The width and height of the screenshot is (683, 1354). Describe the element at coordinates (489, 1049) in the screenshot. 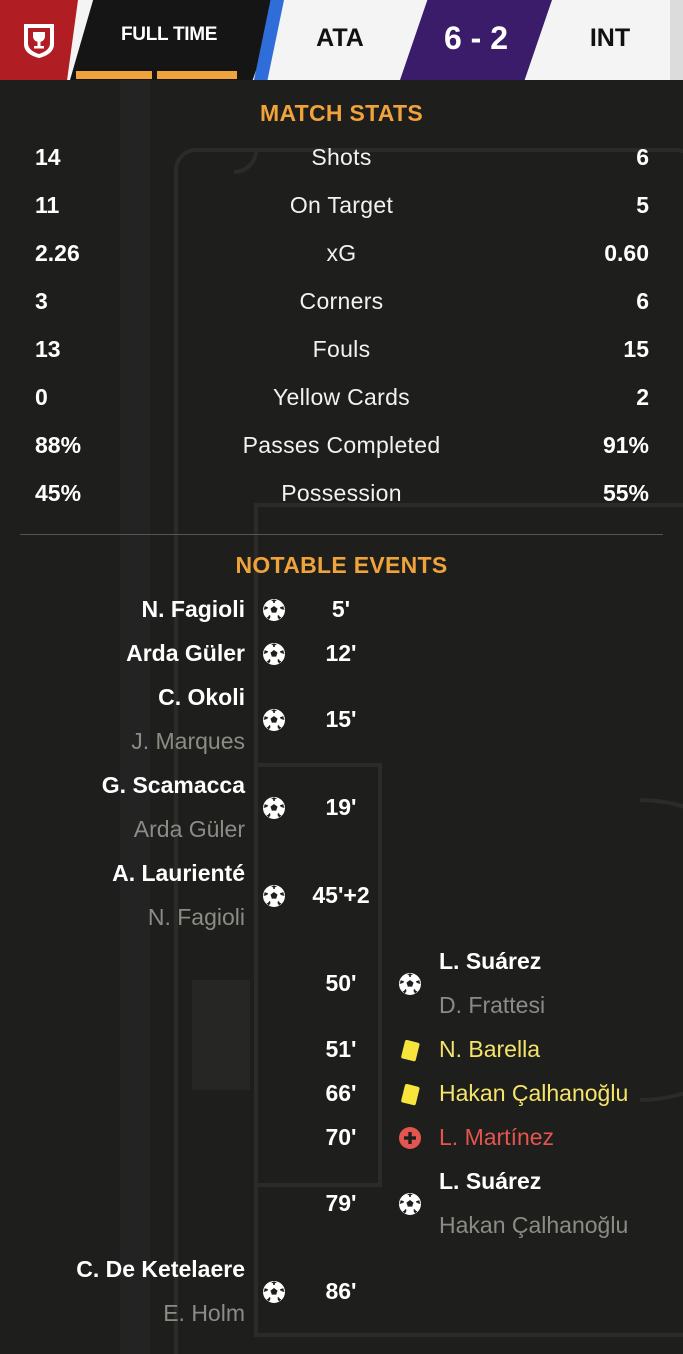

I see `event-player: N. Barella` at that location.